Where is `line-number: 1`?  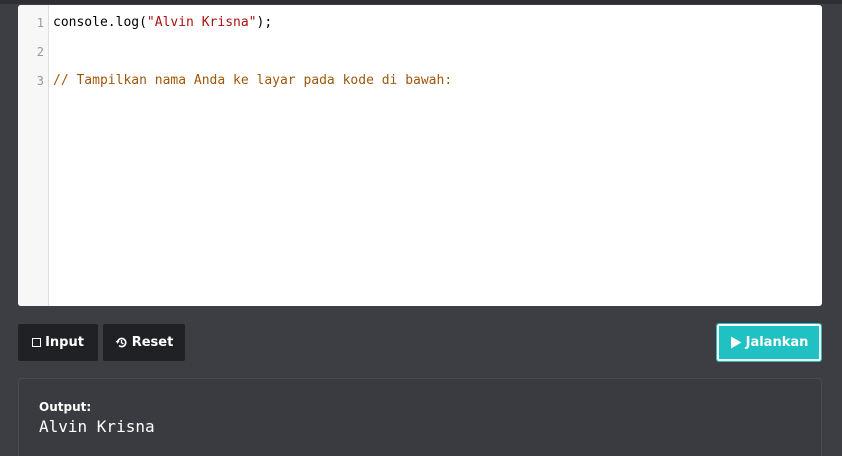
line-number: 1 is located at coordinates (40, 23).